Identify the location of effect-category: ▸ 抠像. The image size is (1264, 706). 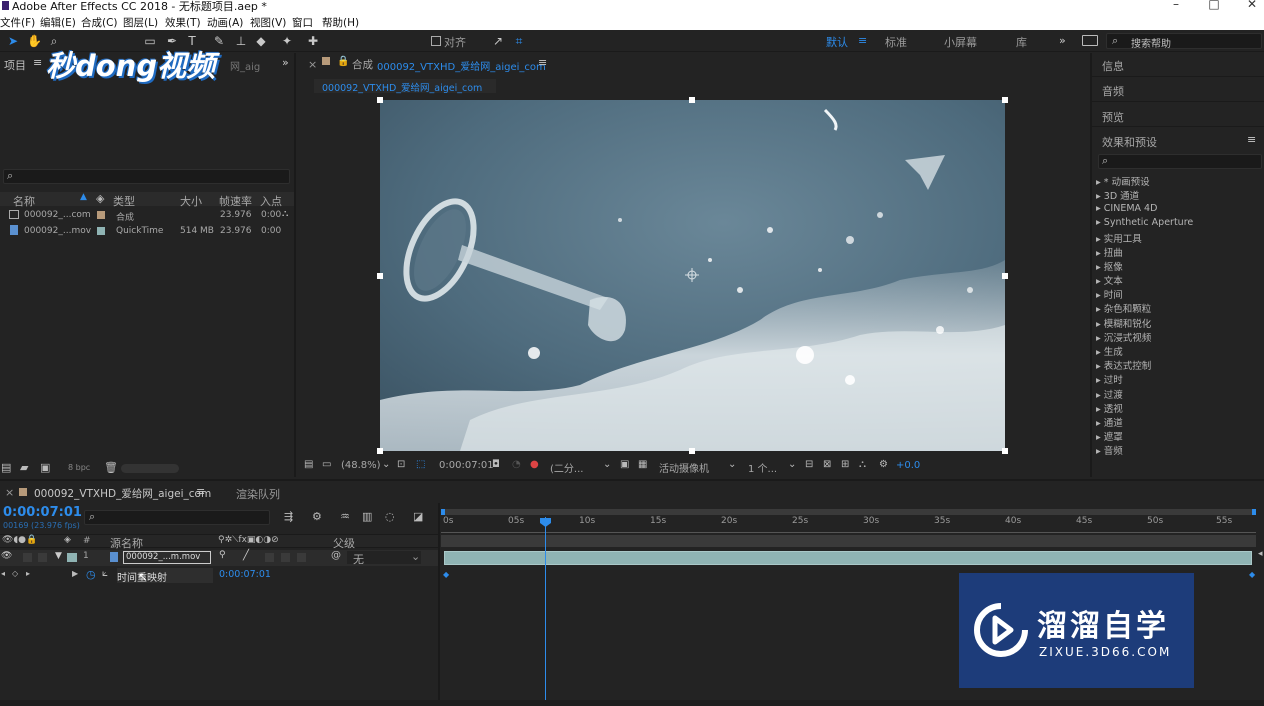
(1109, 266).